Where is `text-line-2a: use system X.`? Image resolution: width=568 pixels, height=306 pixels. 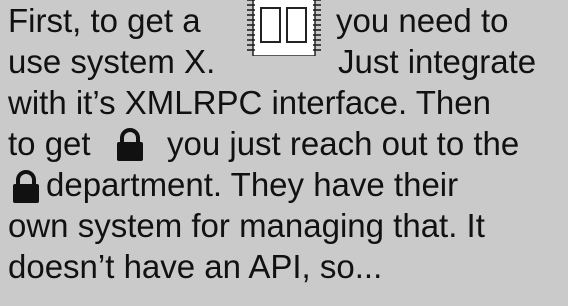
text-line-2a: use system X. is located at coordinates (112, 61).